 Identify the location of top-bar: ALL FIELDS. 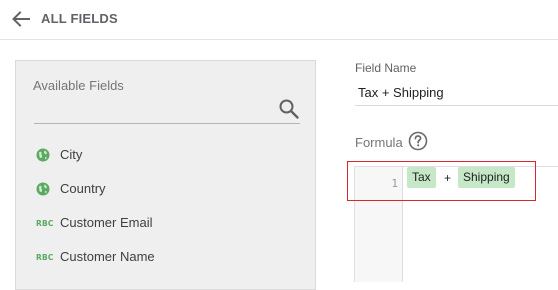
(279, 20).